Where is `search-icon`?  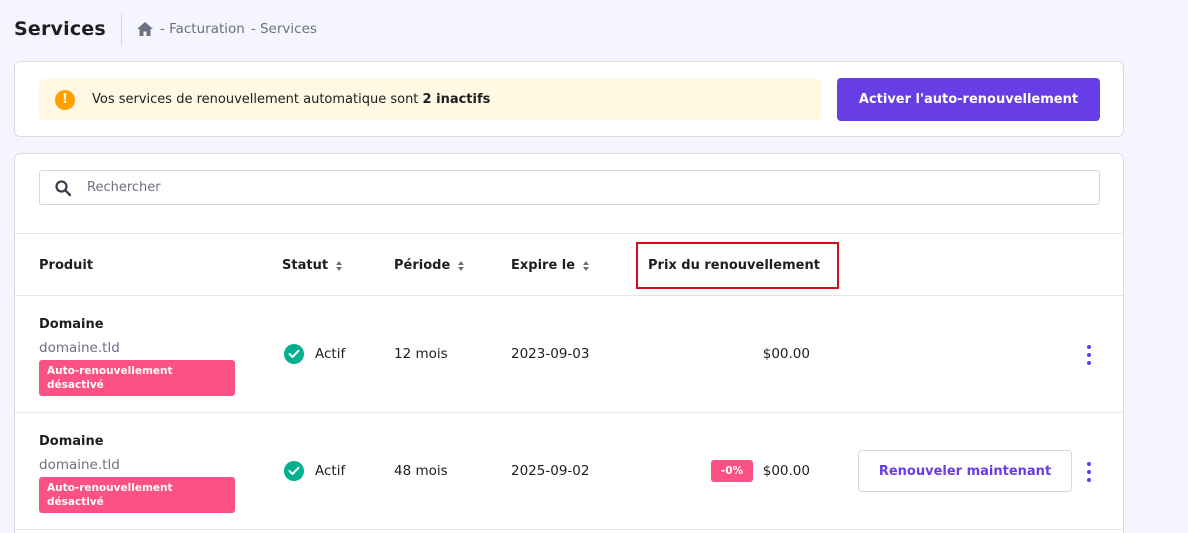 search-icon is located at coordinates (63, 188).